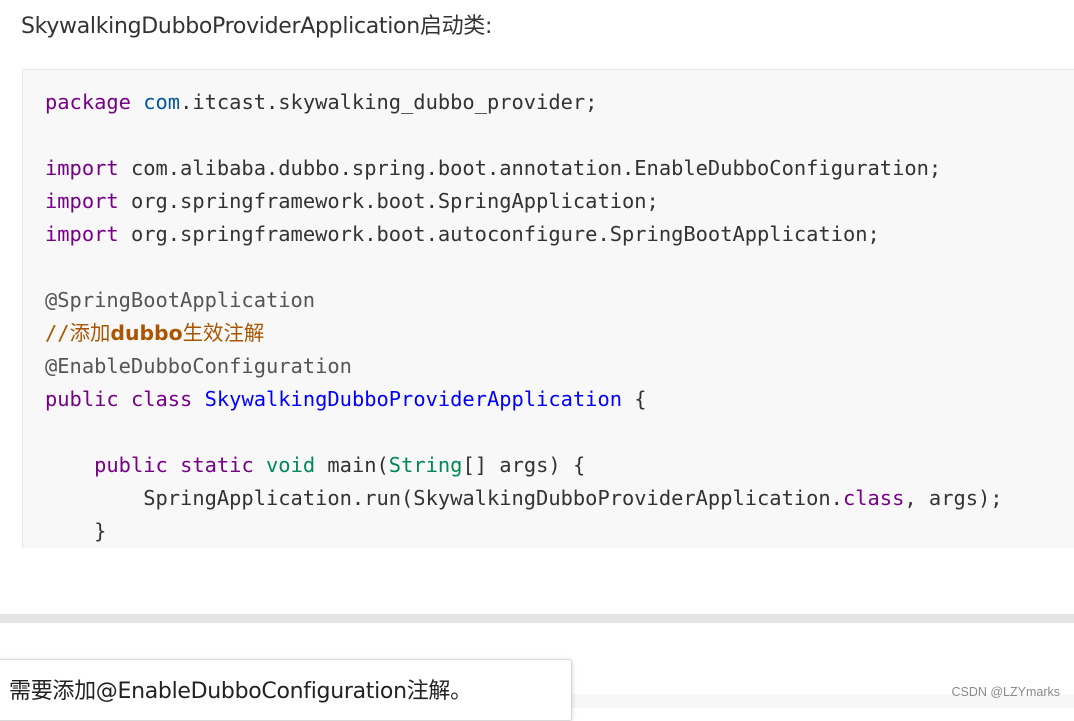  I want to click on code-comment: dubbo, so click(146, 333).